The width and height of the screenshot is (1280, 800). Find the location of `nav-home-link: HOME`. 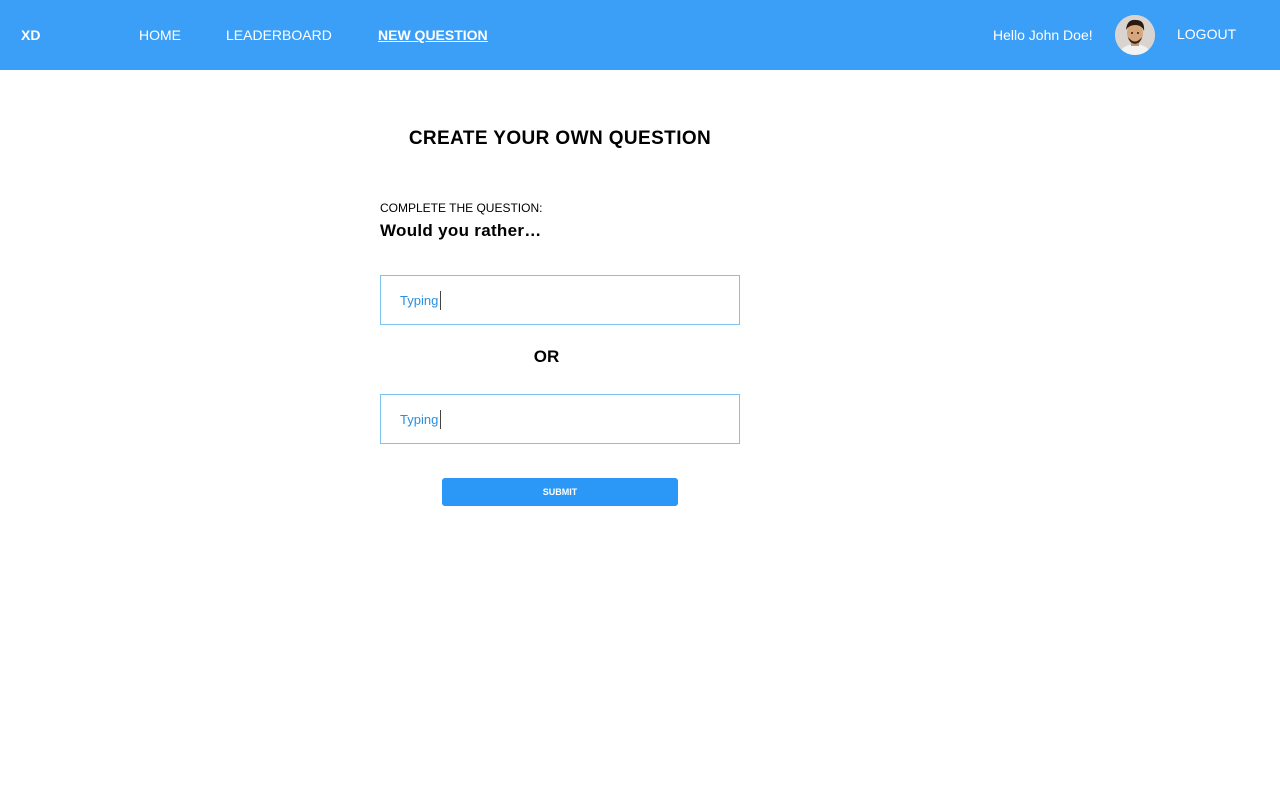

nav-home-link: HOME is located at coordinates (160, 35).